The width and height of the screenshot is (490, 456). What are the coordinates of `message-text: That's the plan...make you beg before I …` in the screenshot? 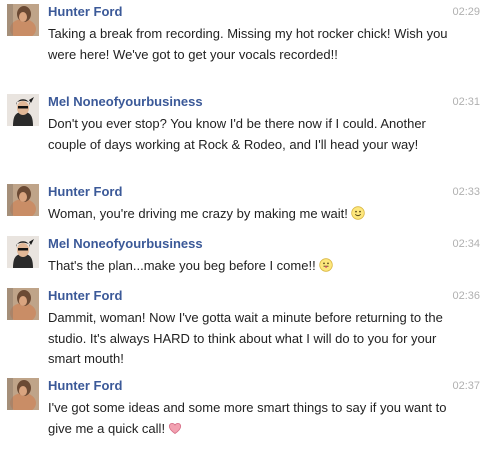 It's located at (253, 266).